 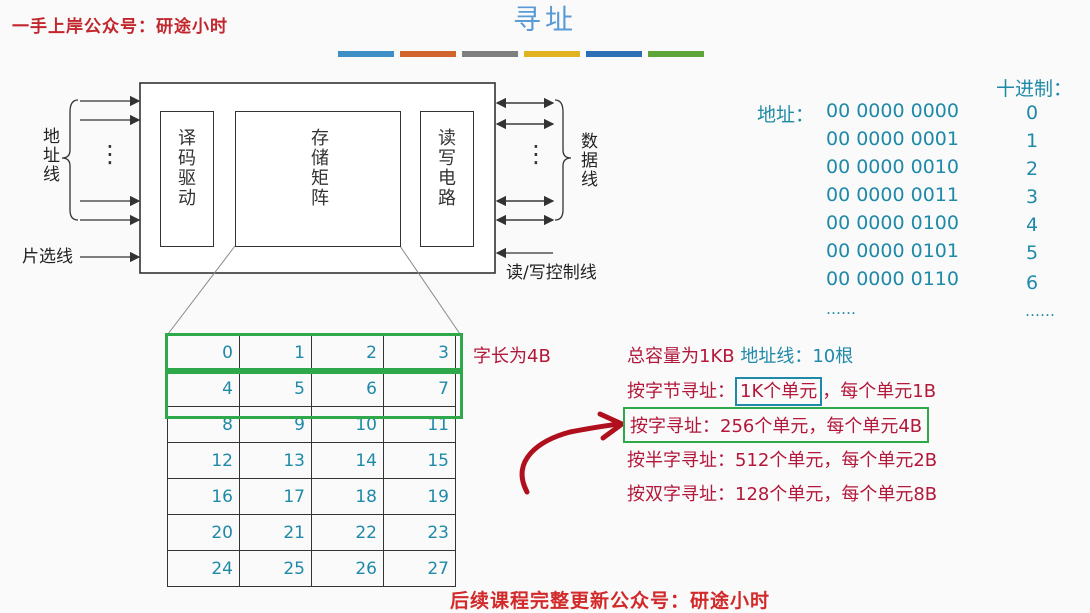 I want to click on address-lines-label: 地址线, so click(x=49, y=155).